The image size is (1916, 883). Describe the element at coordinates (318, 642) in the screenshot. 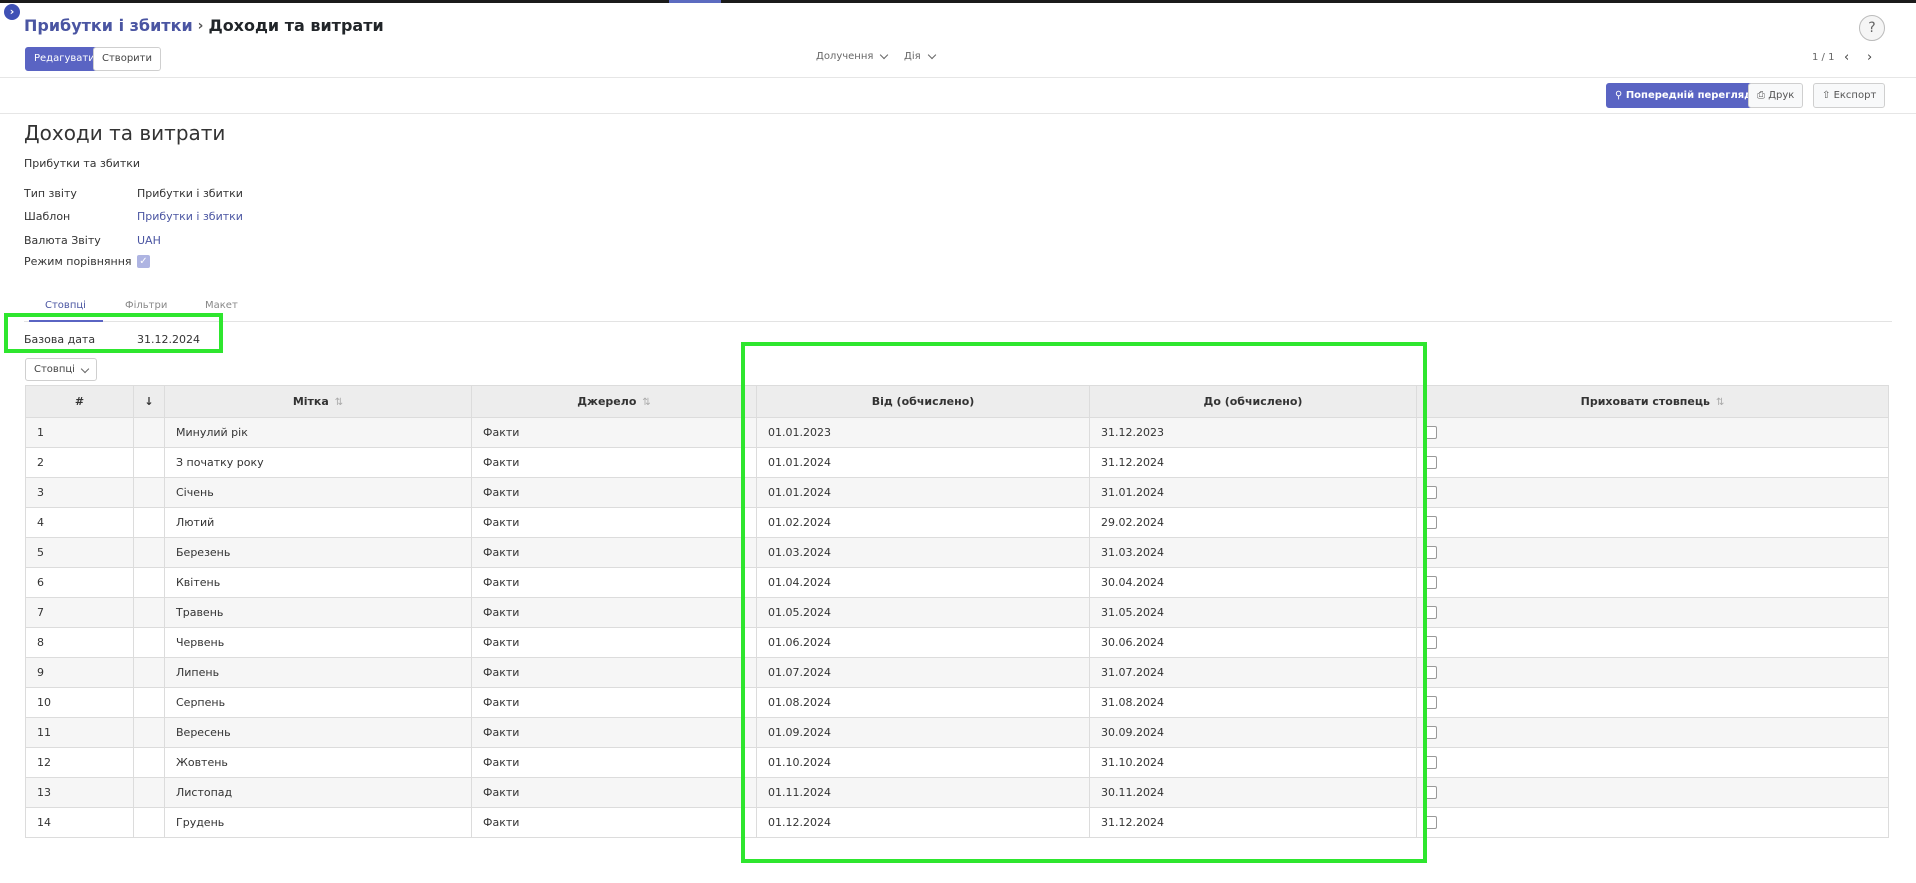

I see `row-label: Червень` at that location.